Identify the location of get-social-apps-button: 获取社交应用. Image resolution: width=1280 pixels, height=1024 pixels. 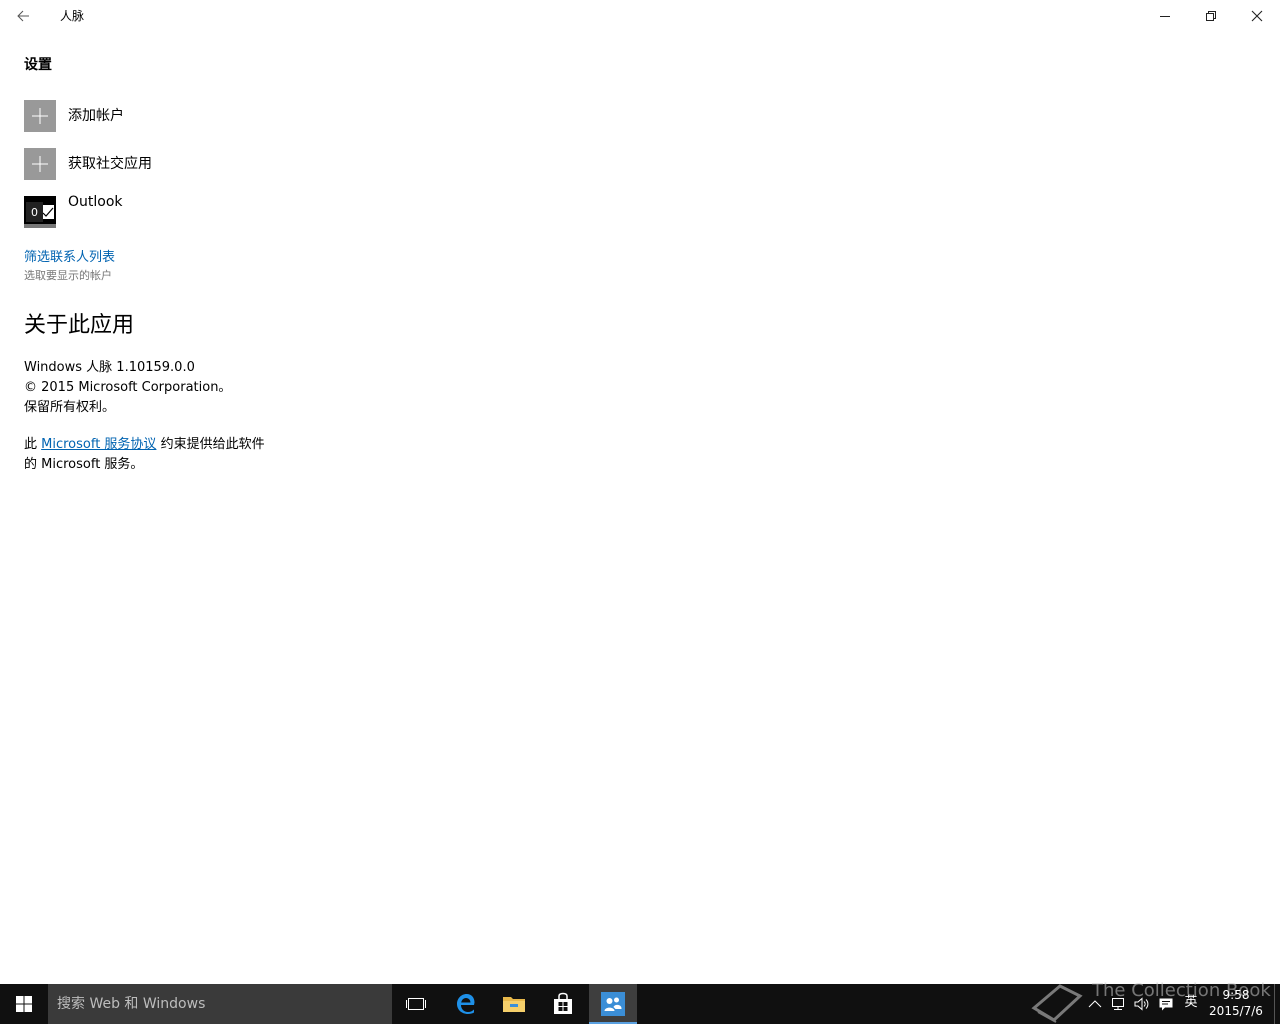
(154, 164).